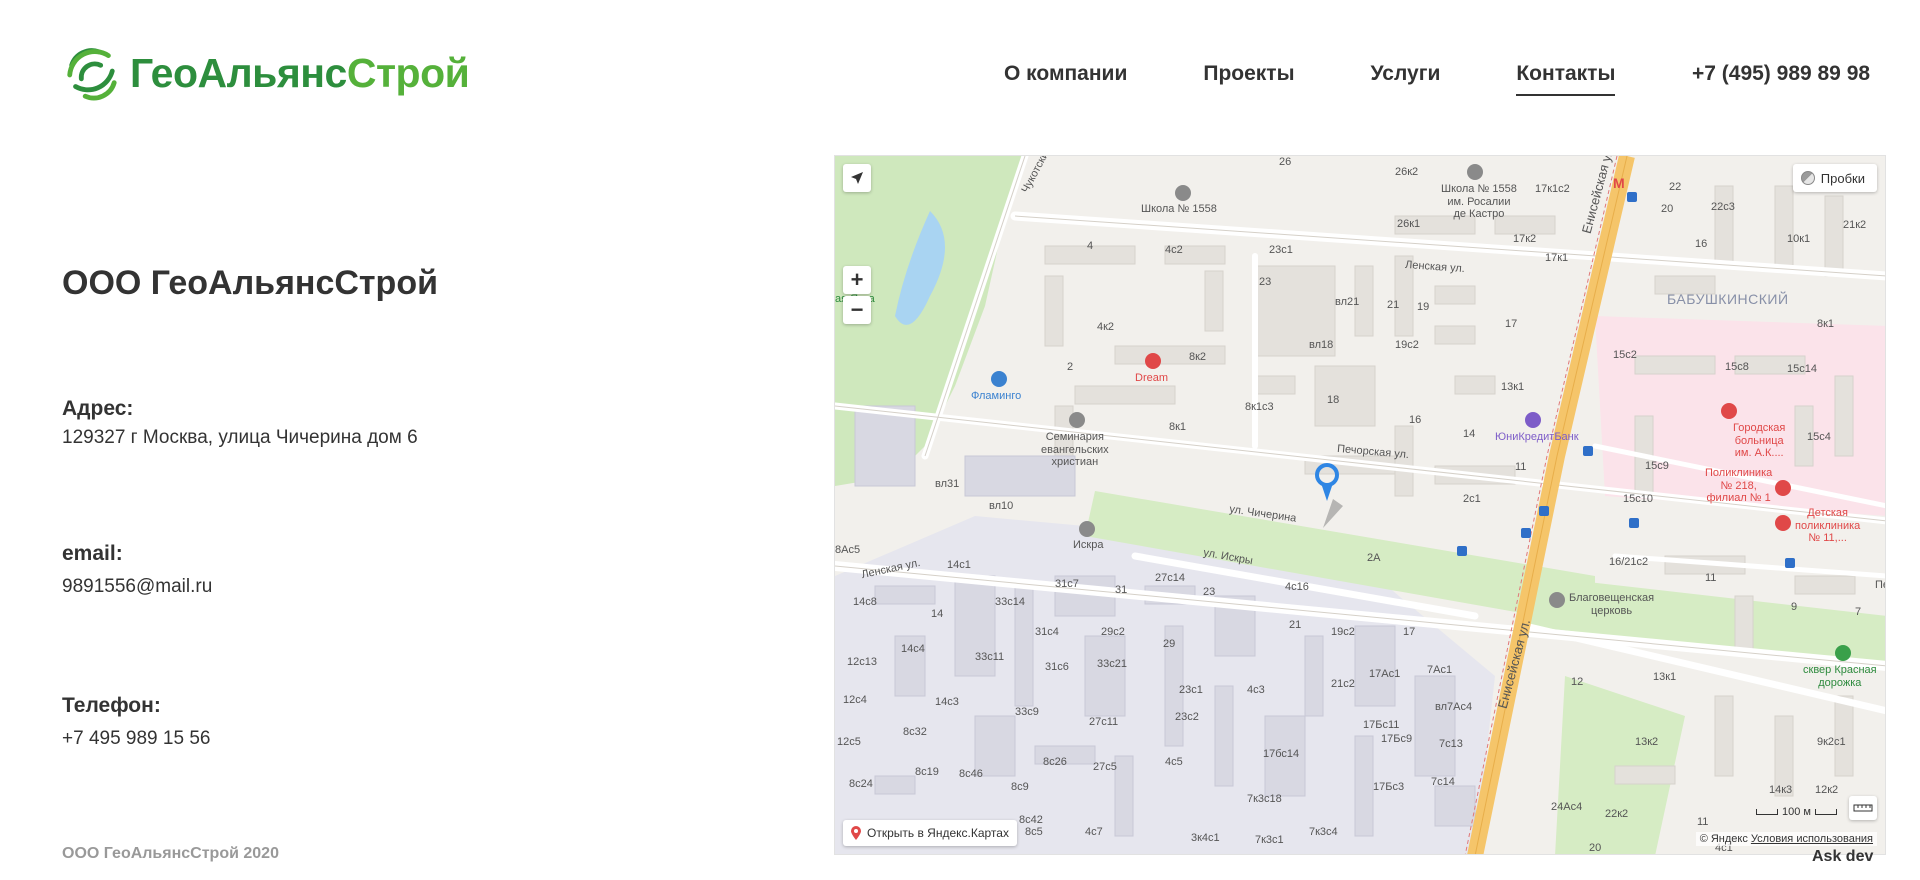 The image size is (1920, 880). What do you see at coordinates (136, 739) in the screenshot?
I see `phone-value: +7 495 989 15 56` at bounding box center [136, 739].